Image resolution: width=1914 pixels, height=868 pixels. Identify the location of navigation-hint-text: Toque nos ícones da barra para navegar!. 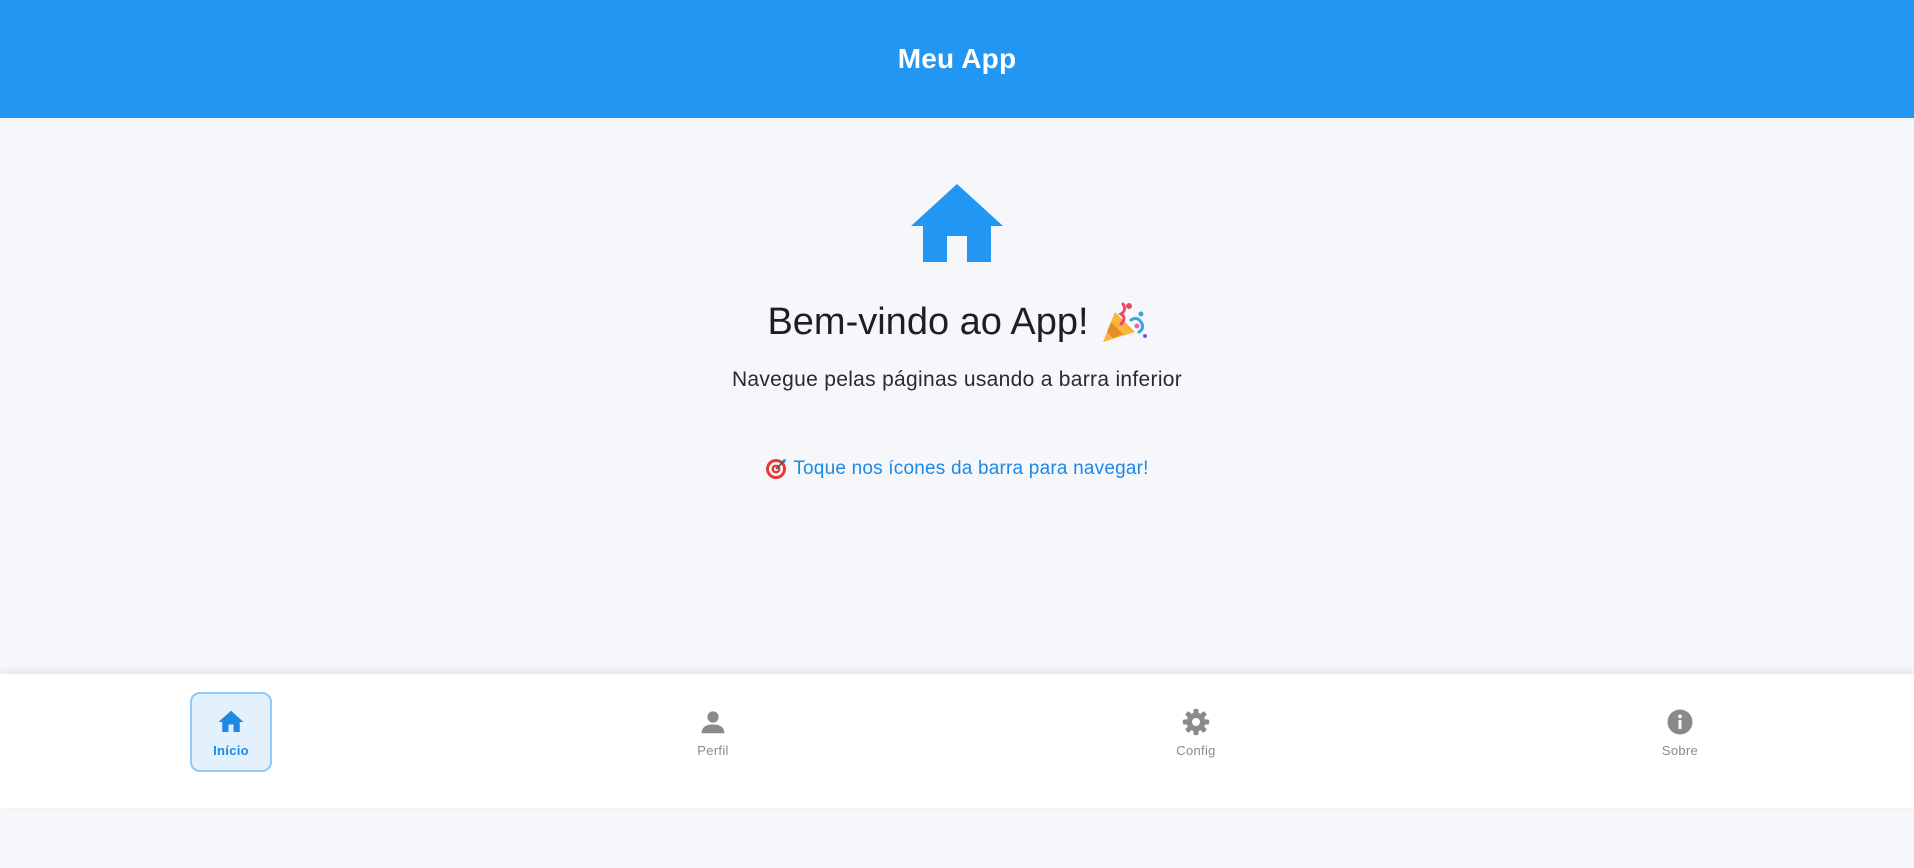
(971, 468).